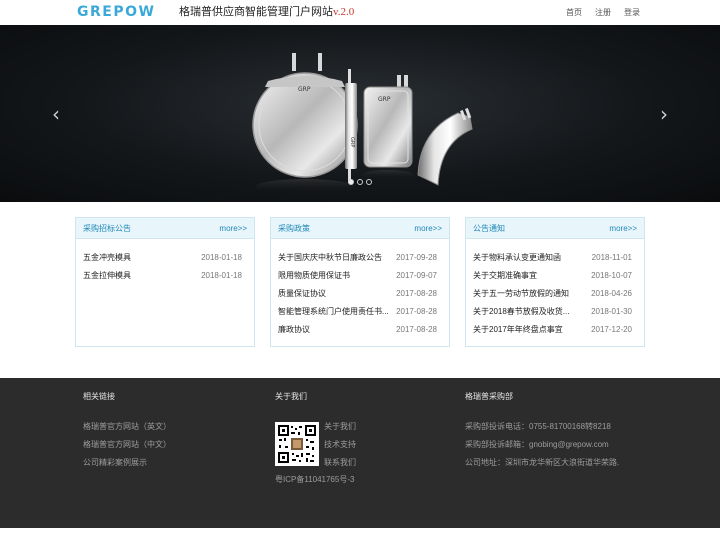  I want to click on item-title: 廉政协议, so click(294, 330).